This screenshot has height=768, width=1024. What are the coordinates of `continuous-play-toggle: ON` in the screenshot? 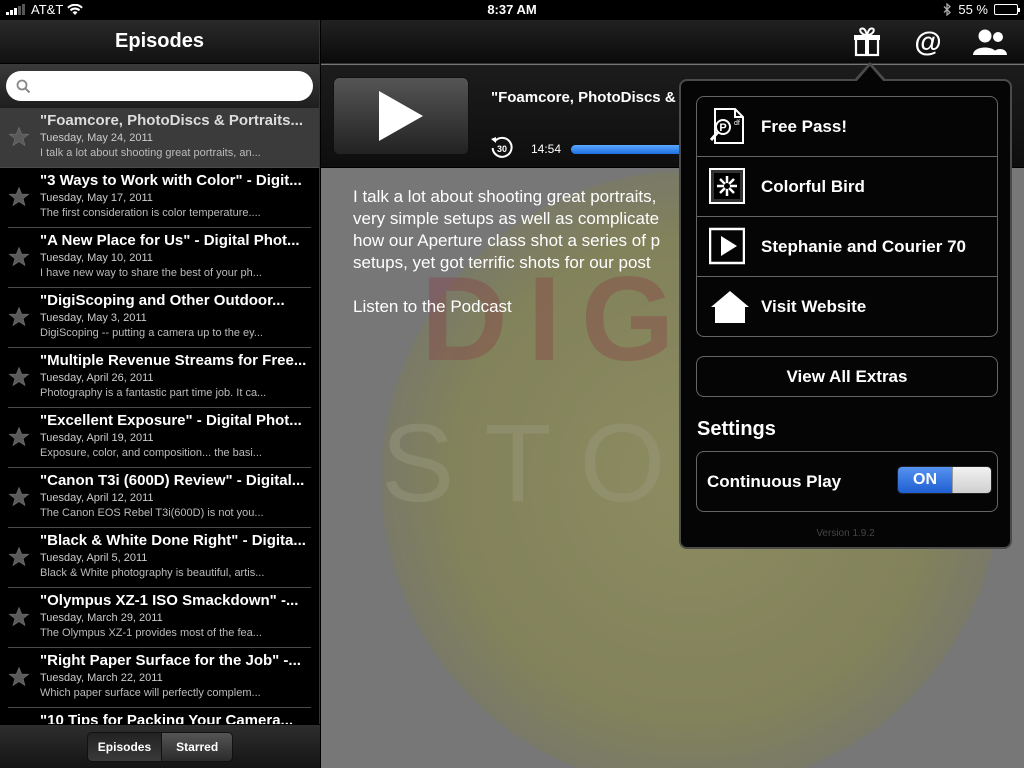 It's located at (944, 480).